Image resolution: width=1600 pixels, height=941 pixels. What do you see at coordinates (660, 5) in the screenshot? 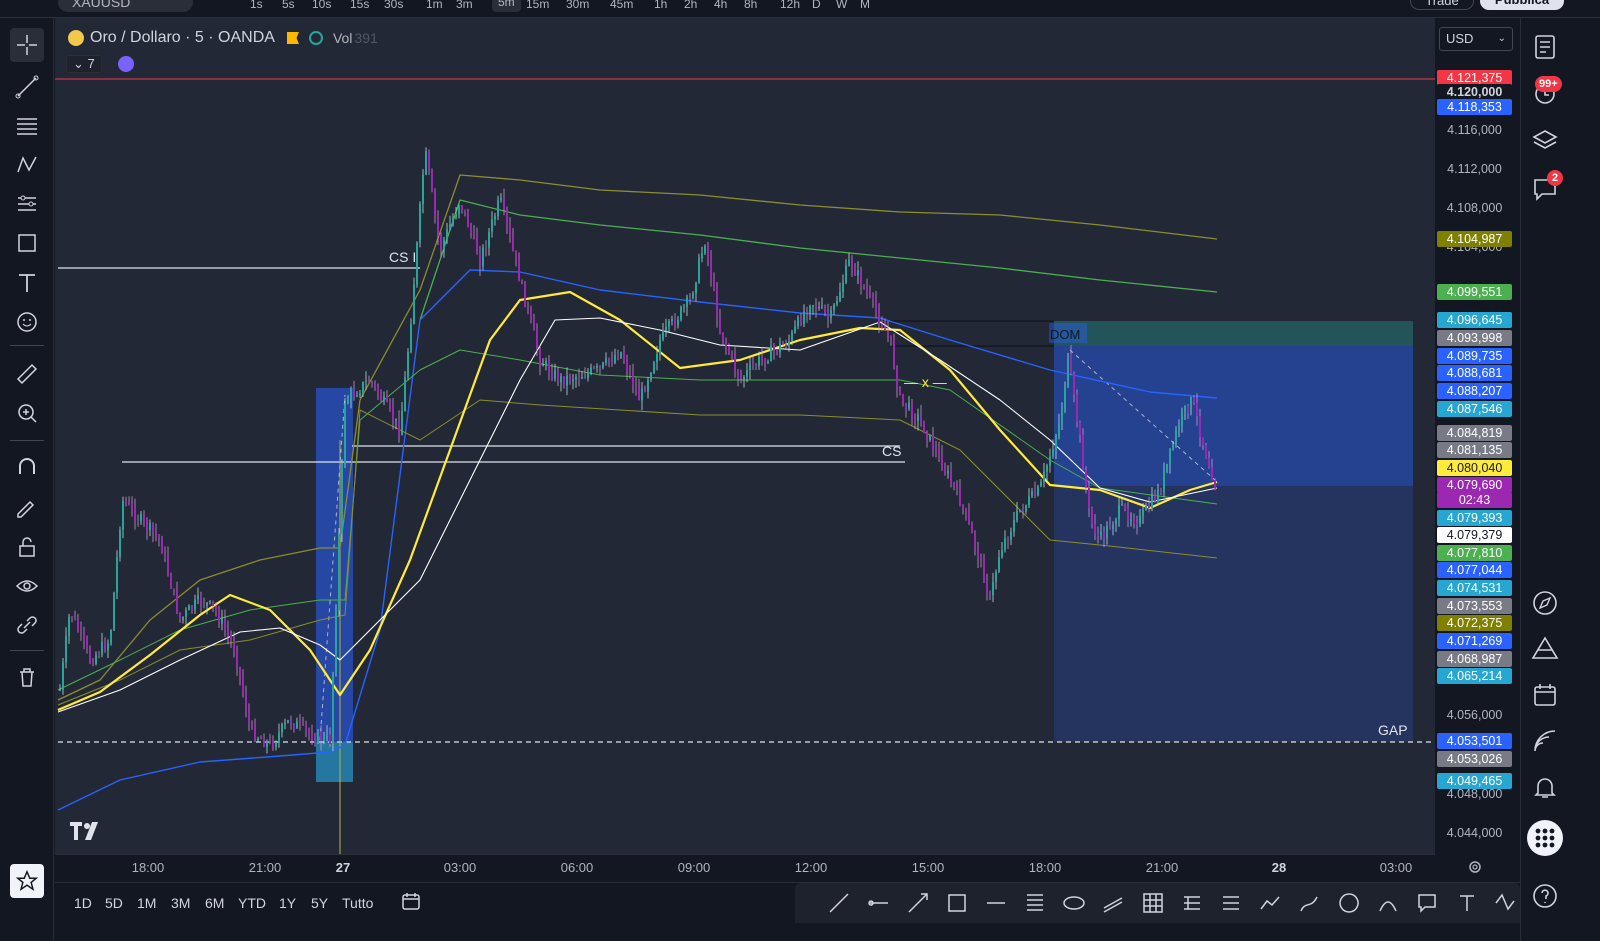
I see `timeframe-1h: 1h` at bounding box center [660, 5].